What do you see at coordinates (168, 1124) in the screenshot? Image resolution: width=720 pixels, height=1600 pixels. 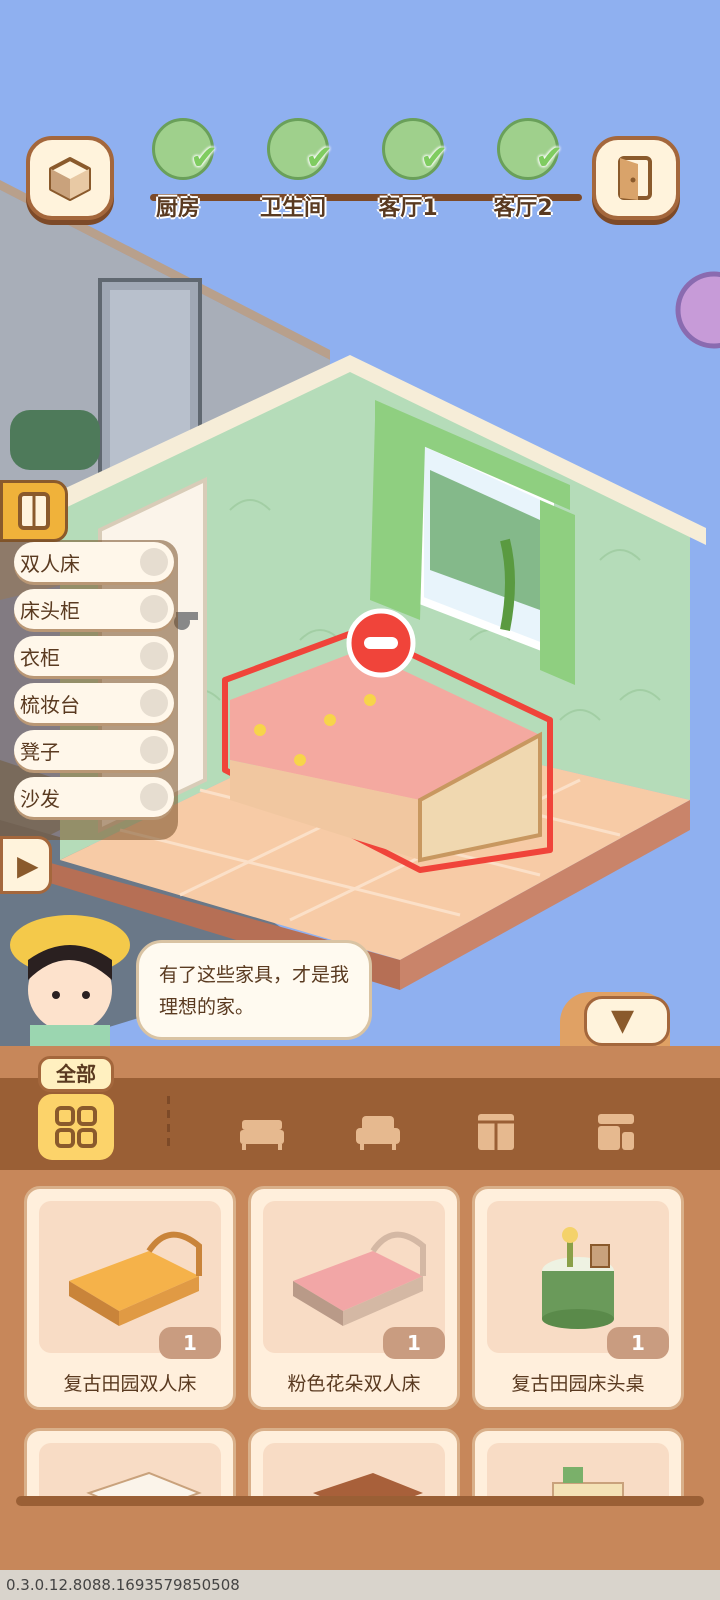 I see `tab-divider` at bounding box center [168, 1124].